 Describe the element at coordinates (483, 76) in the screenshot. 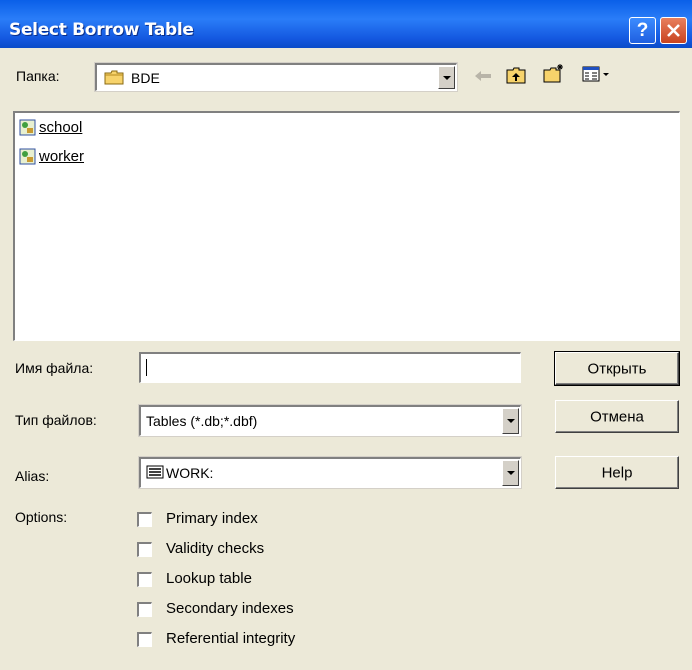

I see `back-arrow-icon` at that location.